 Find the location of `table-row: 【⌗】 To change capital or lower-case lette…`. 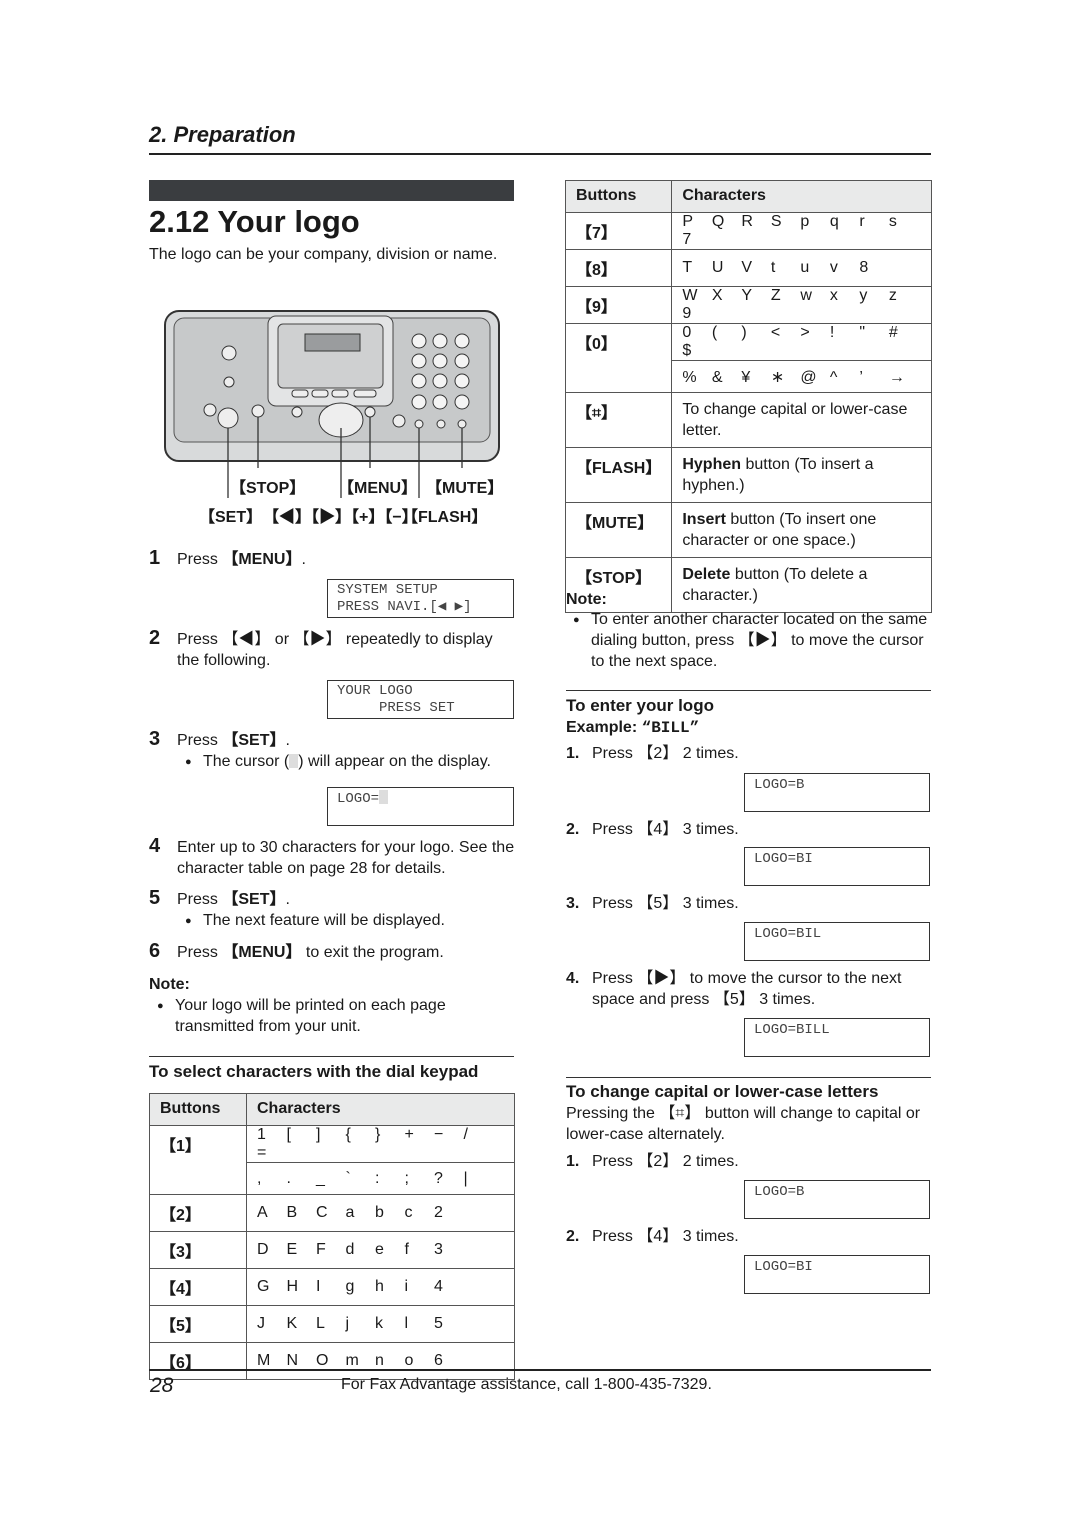

table-row: 【⌗】 To change capital or lower-case lette… is located at coordinates (748, 420).